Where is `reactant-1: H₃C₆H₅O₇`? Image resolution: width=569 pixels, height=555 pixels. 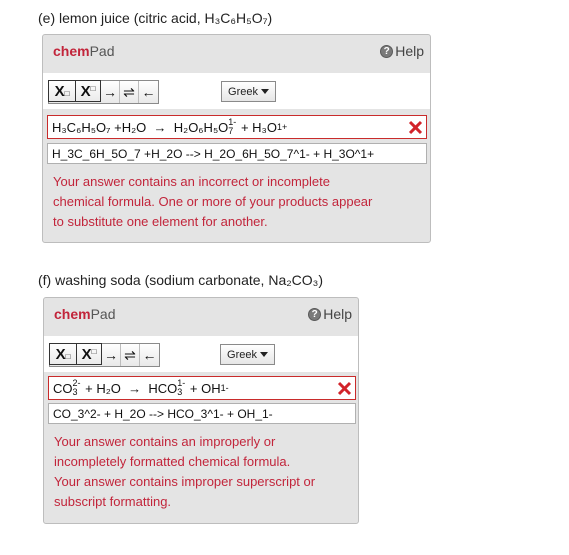 reactant-1: H₃C₆H₅O₇ is located at coordinates (81, 127).